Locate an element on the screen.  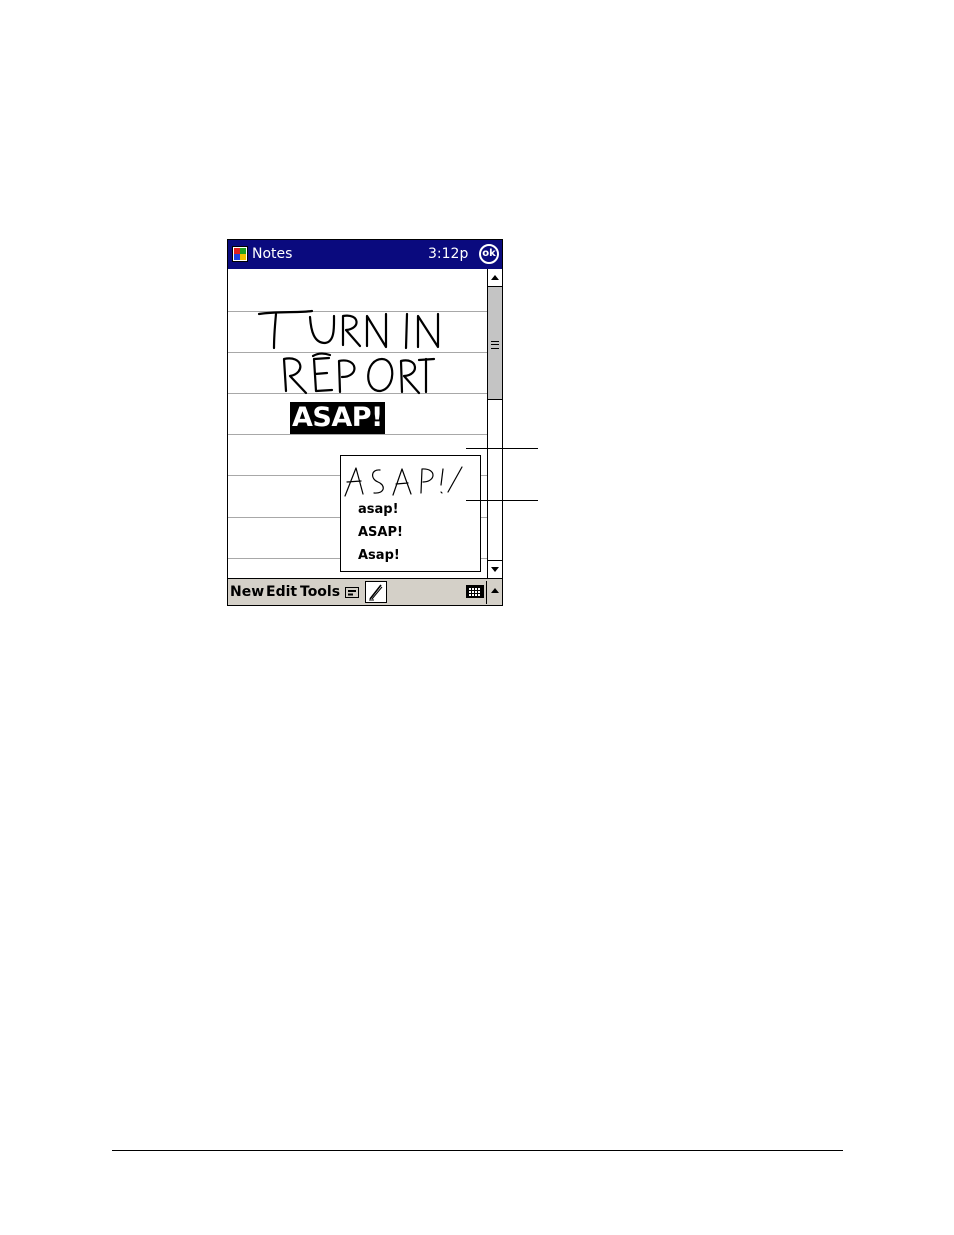
arrow-down-icon is located at coordinates (495, 569).